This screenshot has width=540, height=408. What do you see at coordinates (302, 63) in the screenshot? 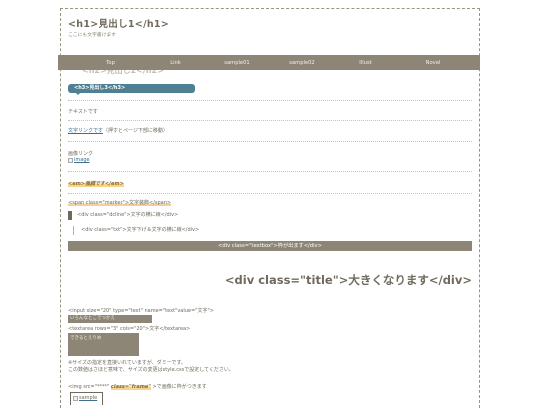
I see `nav-item-sample02: sample02` at bounding box center [302, 63].